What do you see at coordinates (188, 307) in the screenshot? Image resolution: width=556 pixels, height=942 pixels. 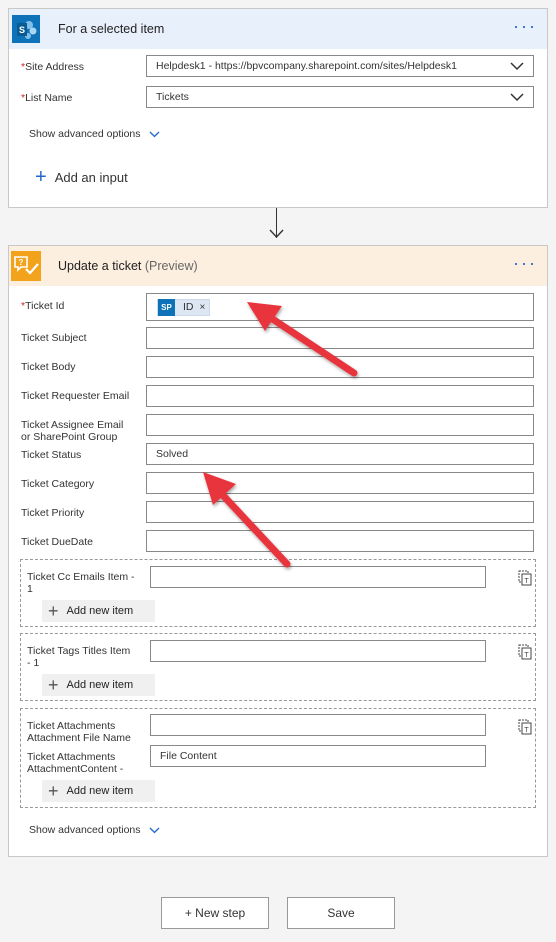 I see `token-label: ID` at bounding box center [188, 307].